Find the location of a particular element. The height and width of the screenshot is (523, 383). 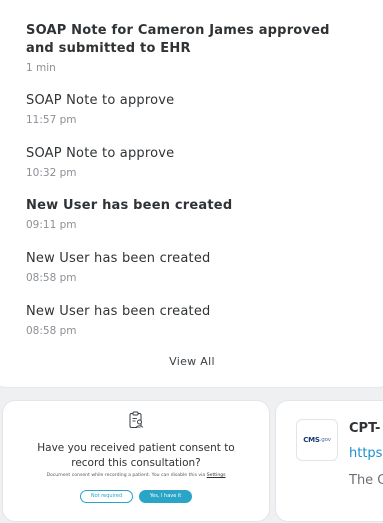

link-description: The C is located at coordinates (366, 480).